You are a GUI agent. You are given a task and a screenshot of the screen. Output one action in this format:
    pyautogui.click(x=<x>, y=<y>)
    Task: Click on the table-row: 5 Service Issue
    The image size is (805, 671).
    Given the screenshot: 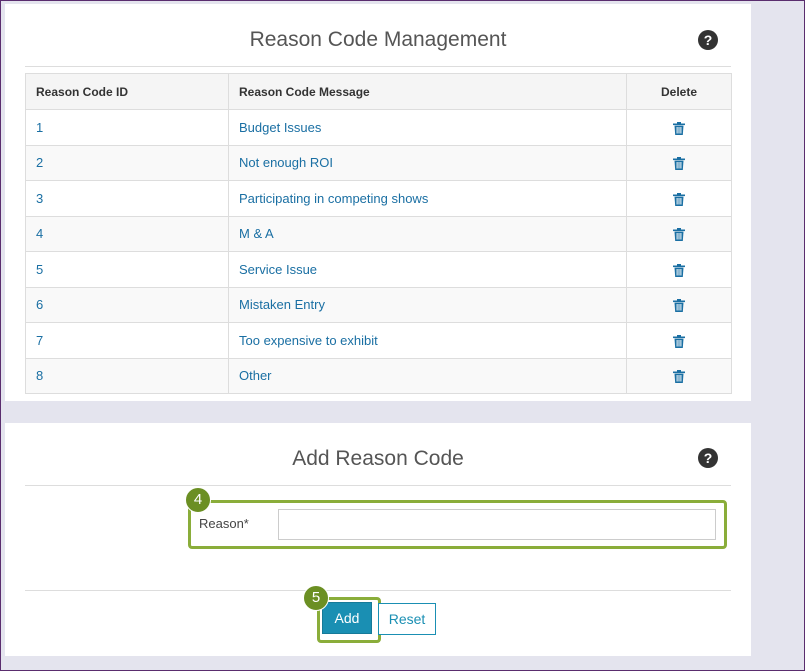 What is the action you would take?
    pyautogui.click(x=378, y=269)
    